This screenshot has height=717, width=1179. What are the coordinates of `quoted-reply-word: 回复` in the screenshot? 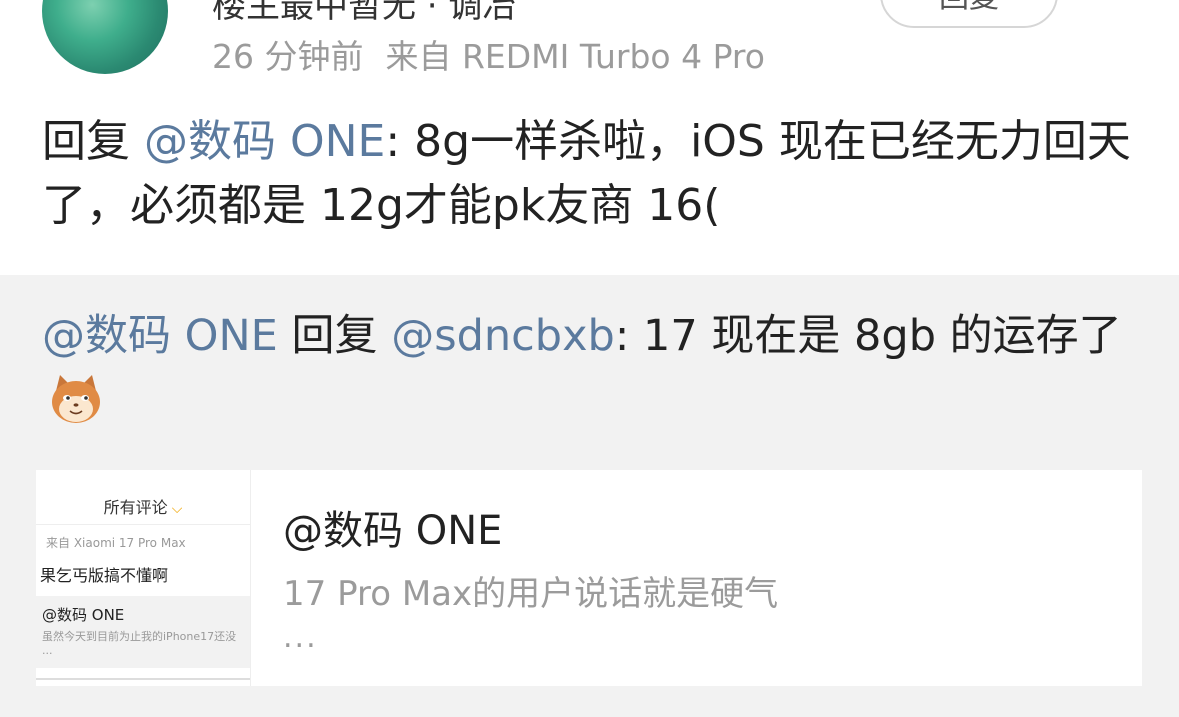 It's located at (334, 336).